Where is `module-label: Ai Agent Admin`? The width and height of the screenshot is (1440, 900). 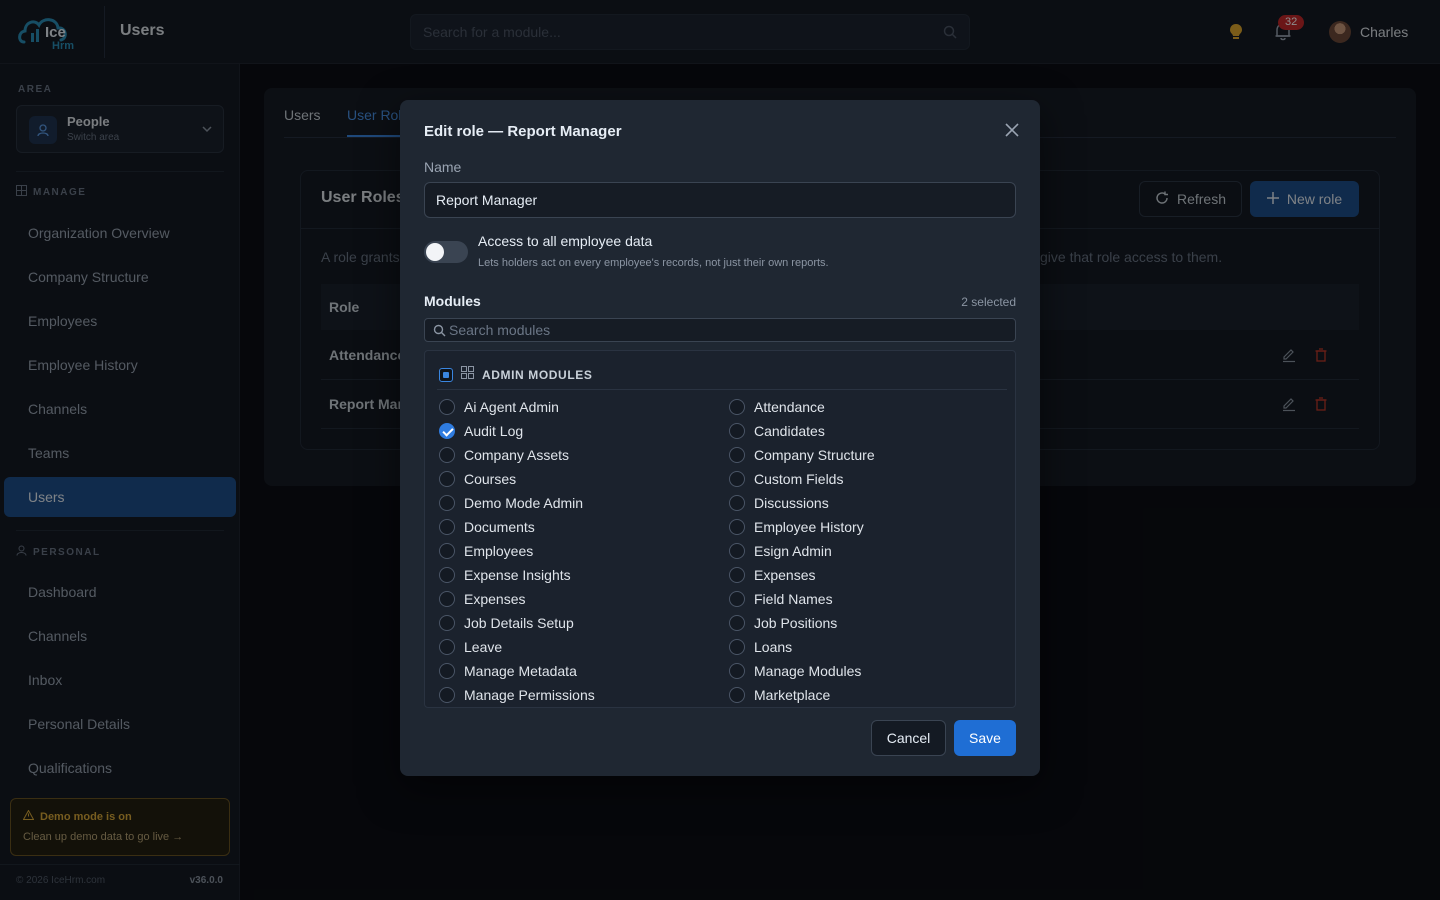 module-label: Ai Agent Admin is located at coordinates (511, 407).